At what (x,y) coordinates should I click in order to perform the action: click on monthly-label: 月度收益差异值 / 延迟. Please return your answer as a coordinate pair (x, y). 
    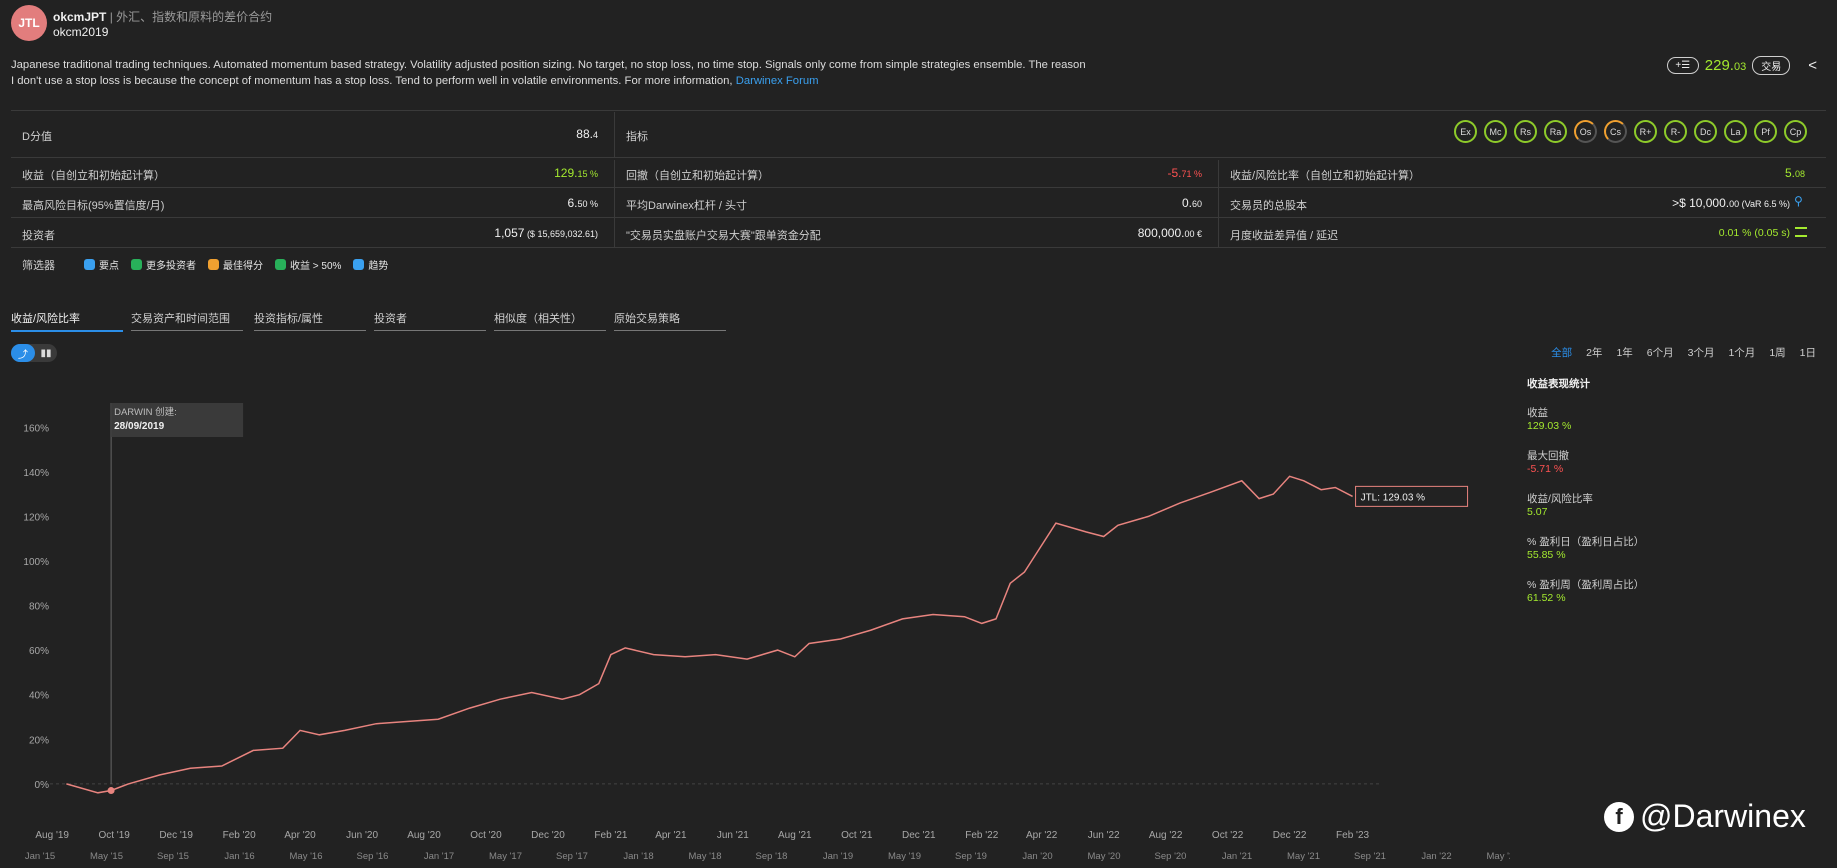
    Looking at the image, I should click on (1284, 236).